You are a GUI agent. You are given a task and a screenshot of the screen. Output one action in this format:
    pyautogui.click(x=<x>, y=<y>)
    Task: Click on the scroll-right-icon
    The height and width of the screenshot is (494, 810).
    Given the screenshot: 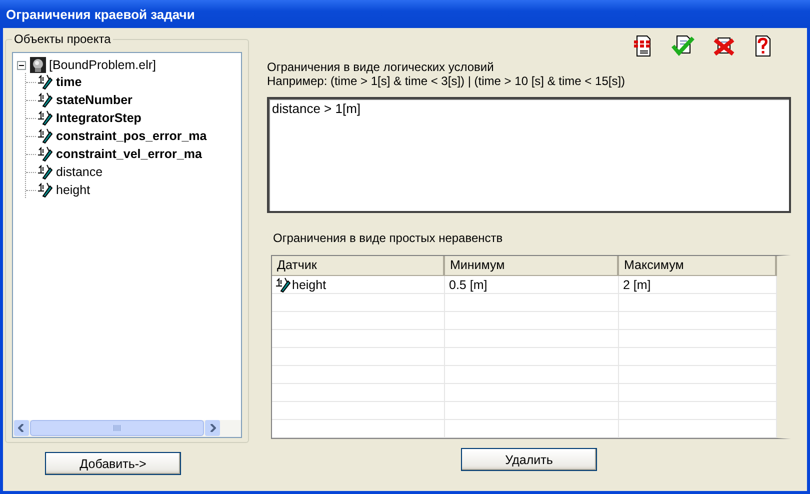 What is the action you would take?
    pyautogui.click(x=212, y=428)
    